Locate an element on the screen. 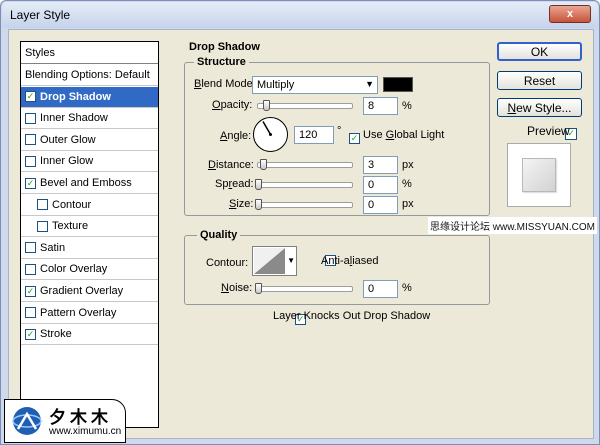 The height and width of the screenshot is (445, 600). styles-item-drop-shadow: ✓ Drop Shadow is located at coordinates (89, 97).